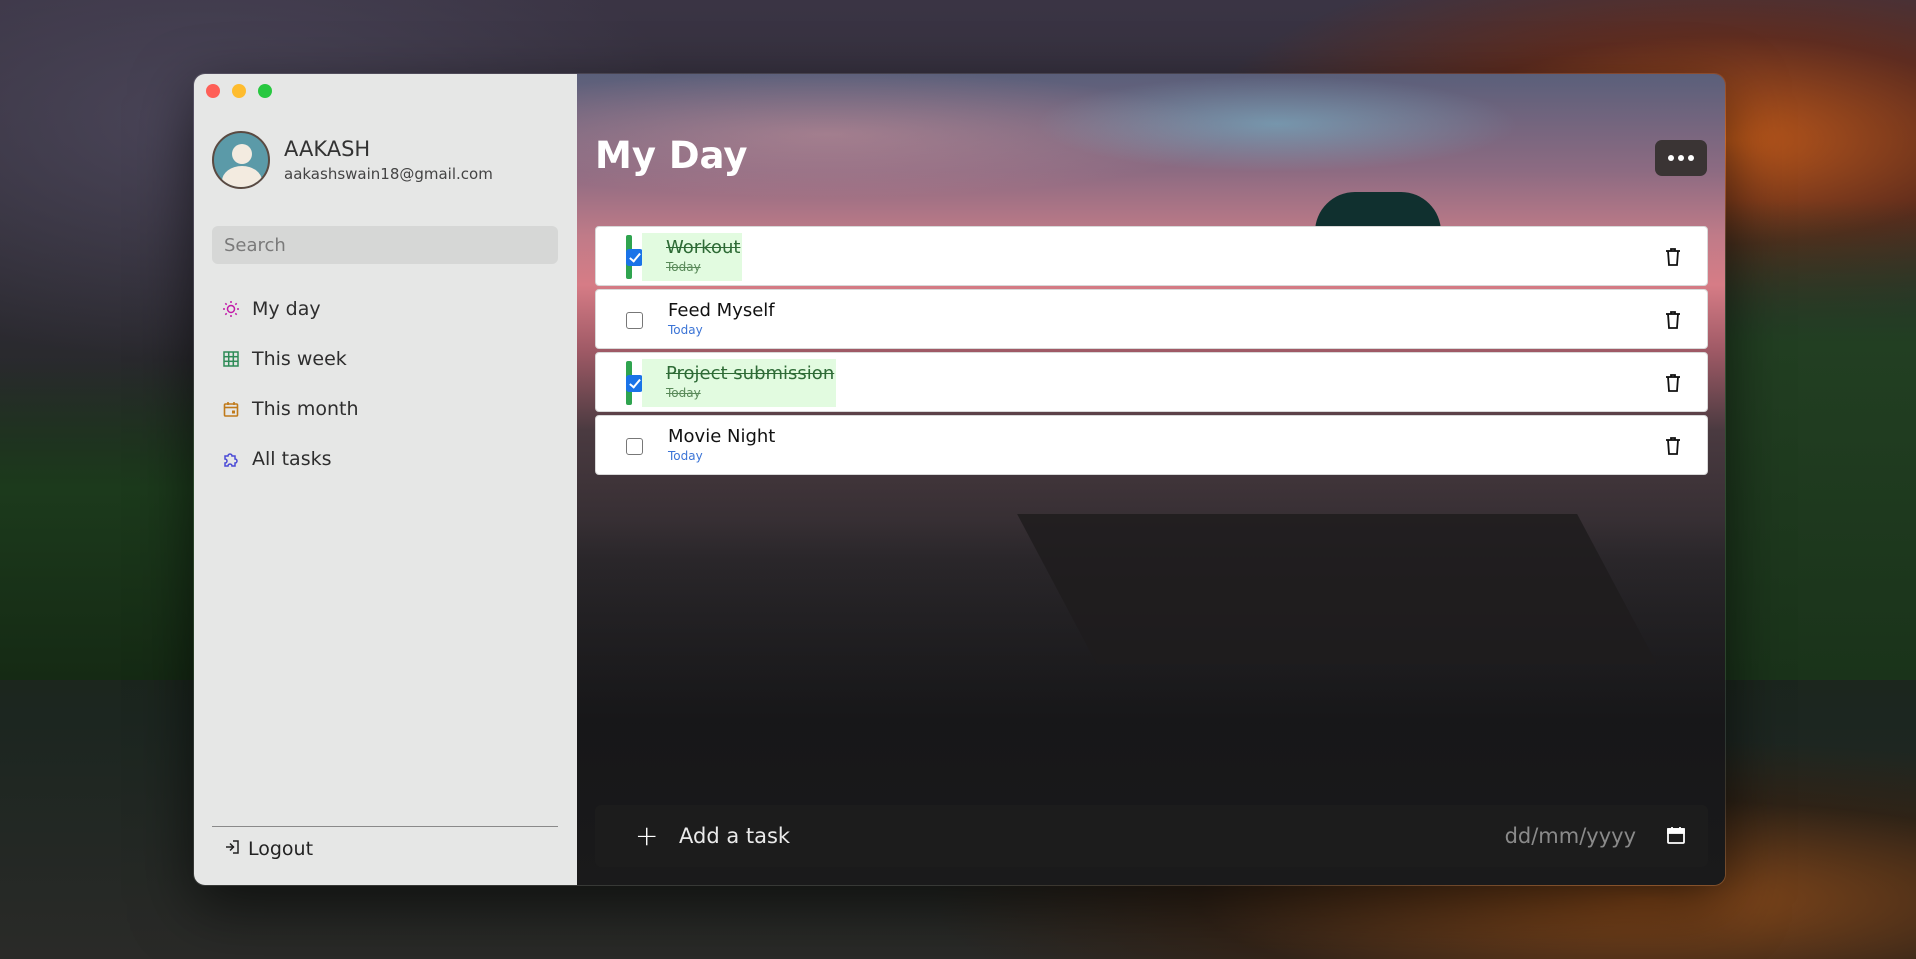  I want to click on task-text: Movie Night Today, so click(721, 444).